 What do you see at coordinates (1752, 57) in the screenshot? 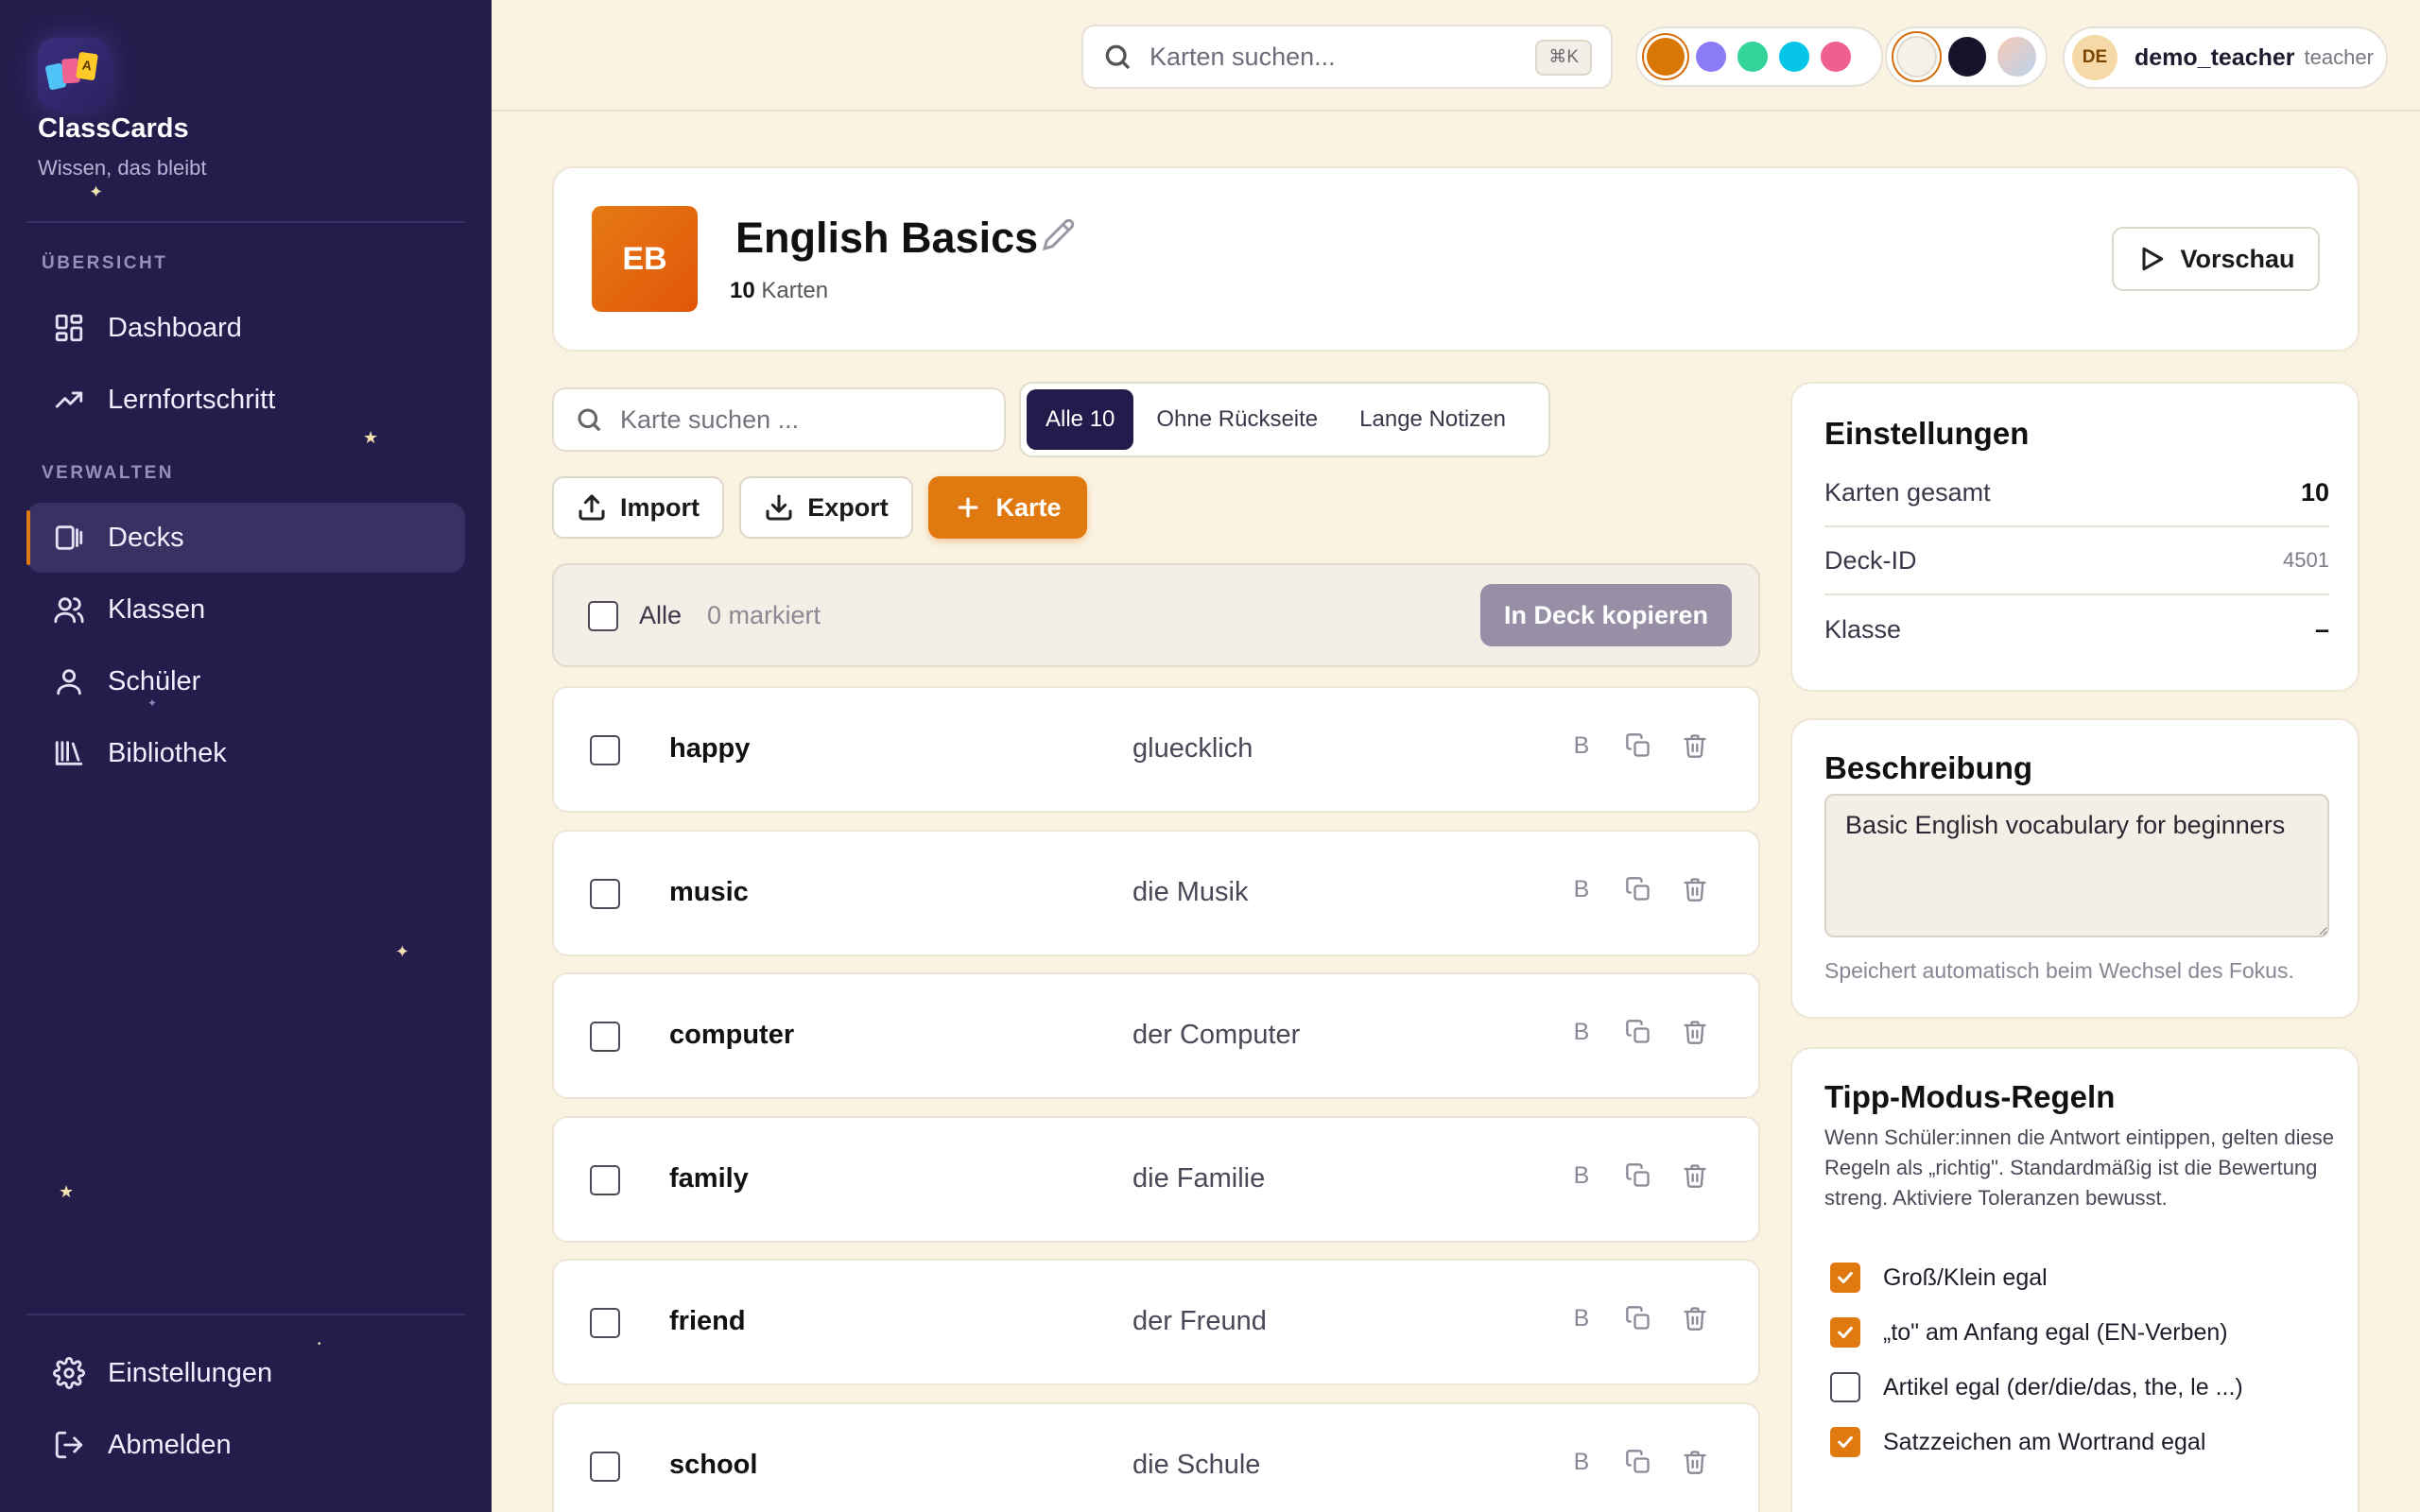
I see `accent-color-green` at bounding box center [1752, 57].